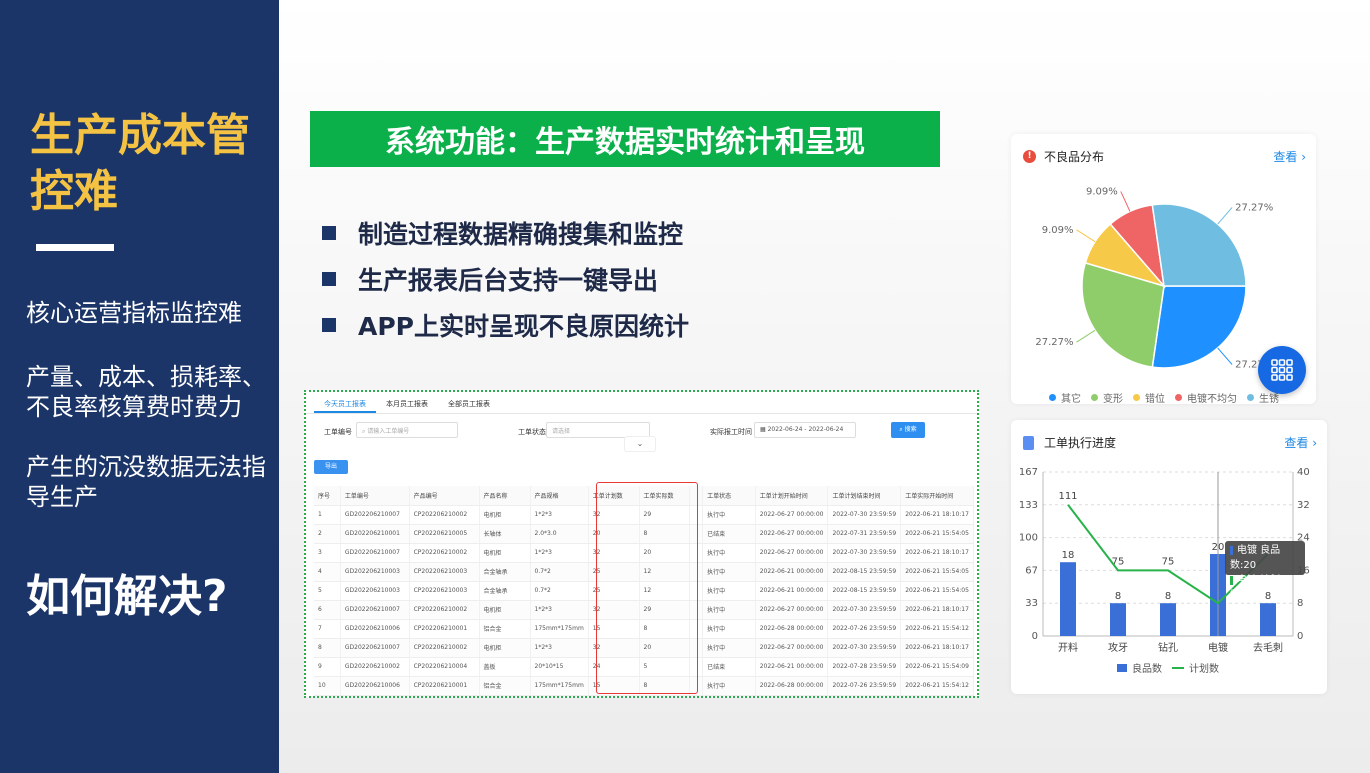  What do you see at coordinates (1068, 555) in the screenshot?
I see `bar-value-label: 18` at bounding box center [1068, 555].